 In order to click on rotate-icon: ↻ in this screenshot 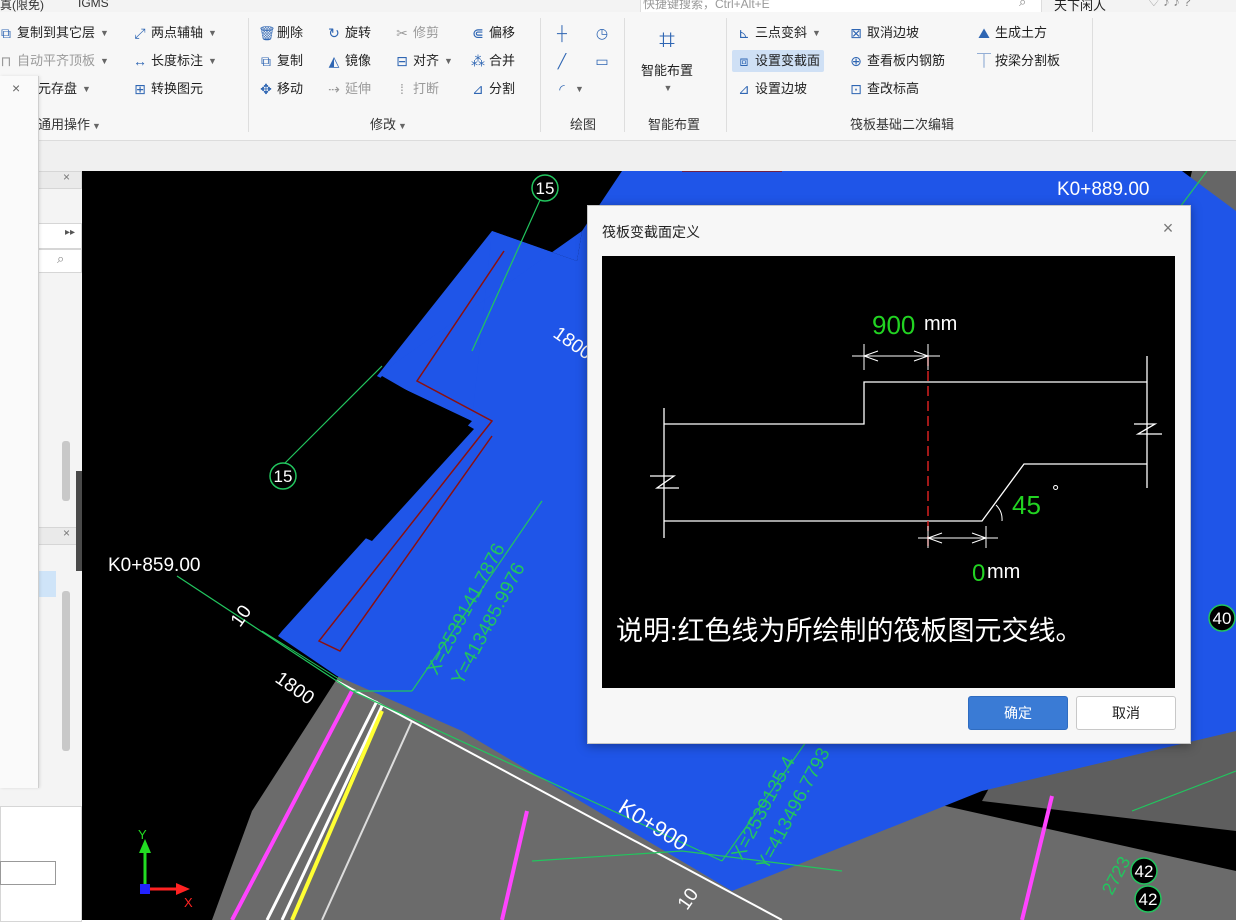, I will do `click(334, 33)`.